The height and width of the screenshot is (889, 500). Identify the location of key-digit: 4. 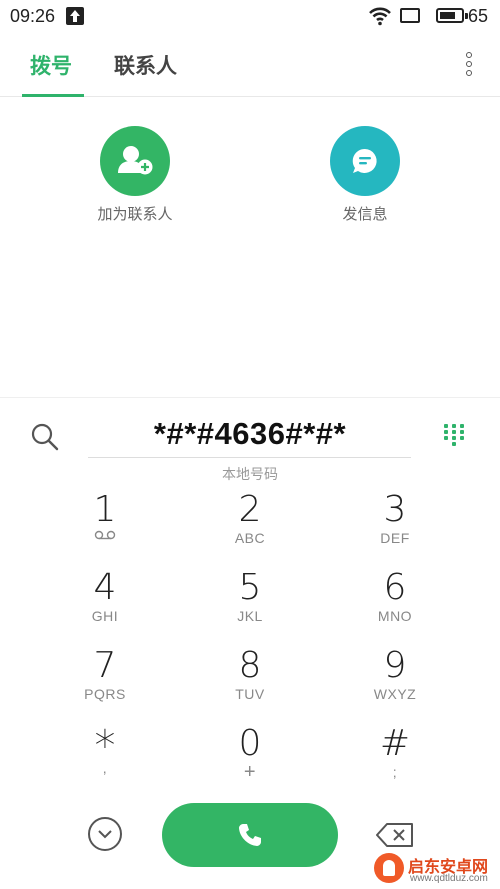
(105, 587).